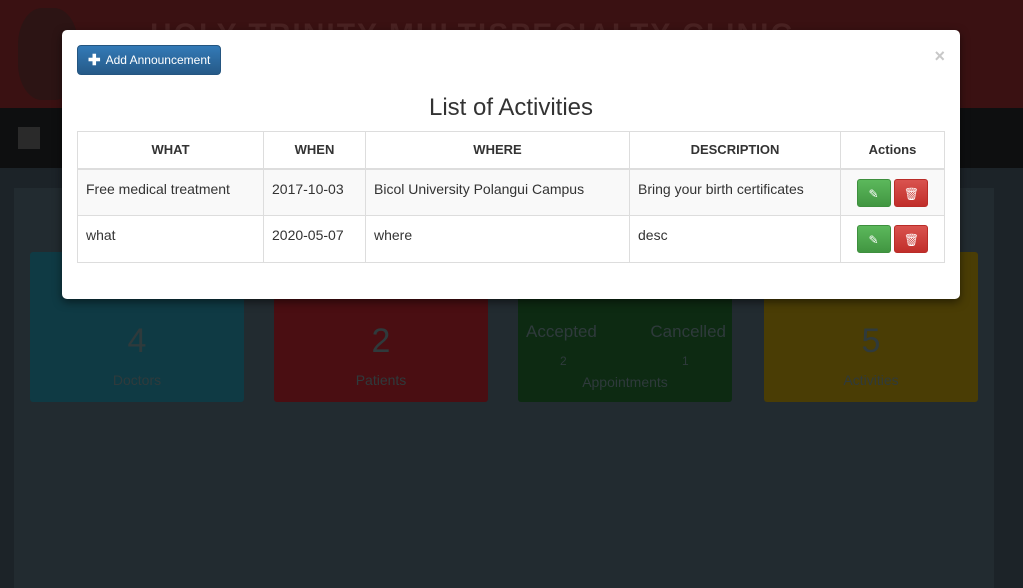  What do you see at coordinates (314, 239) in the screenshot?
I see `cell-when: 2020-05-07` at bounding box center [314, 239].